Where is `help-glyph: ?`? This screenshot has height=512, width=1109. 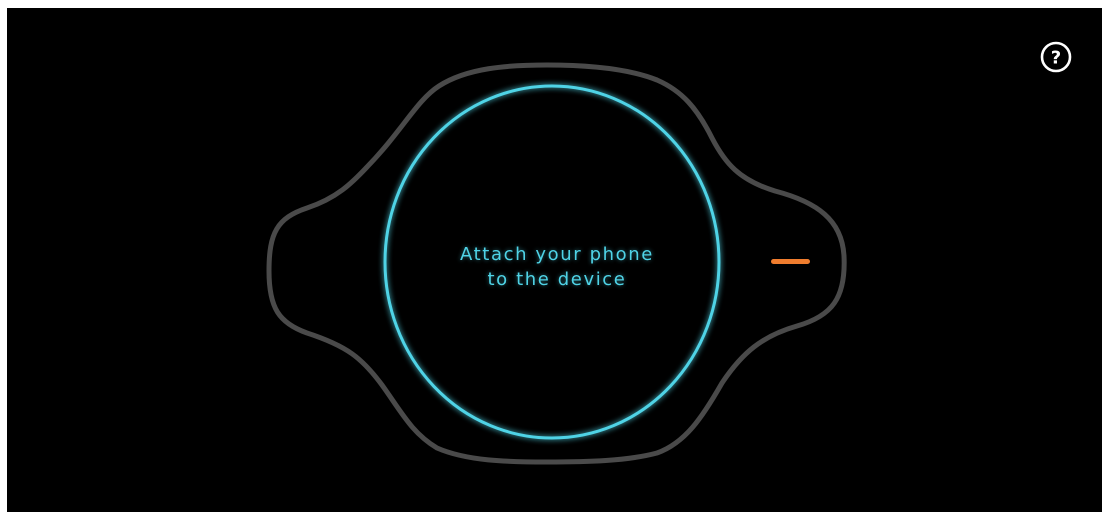
help-glyph: ? is located at coordinates (1056, 58).